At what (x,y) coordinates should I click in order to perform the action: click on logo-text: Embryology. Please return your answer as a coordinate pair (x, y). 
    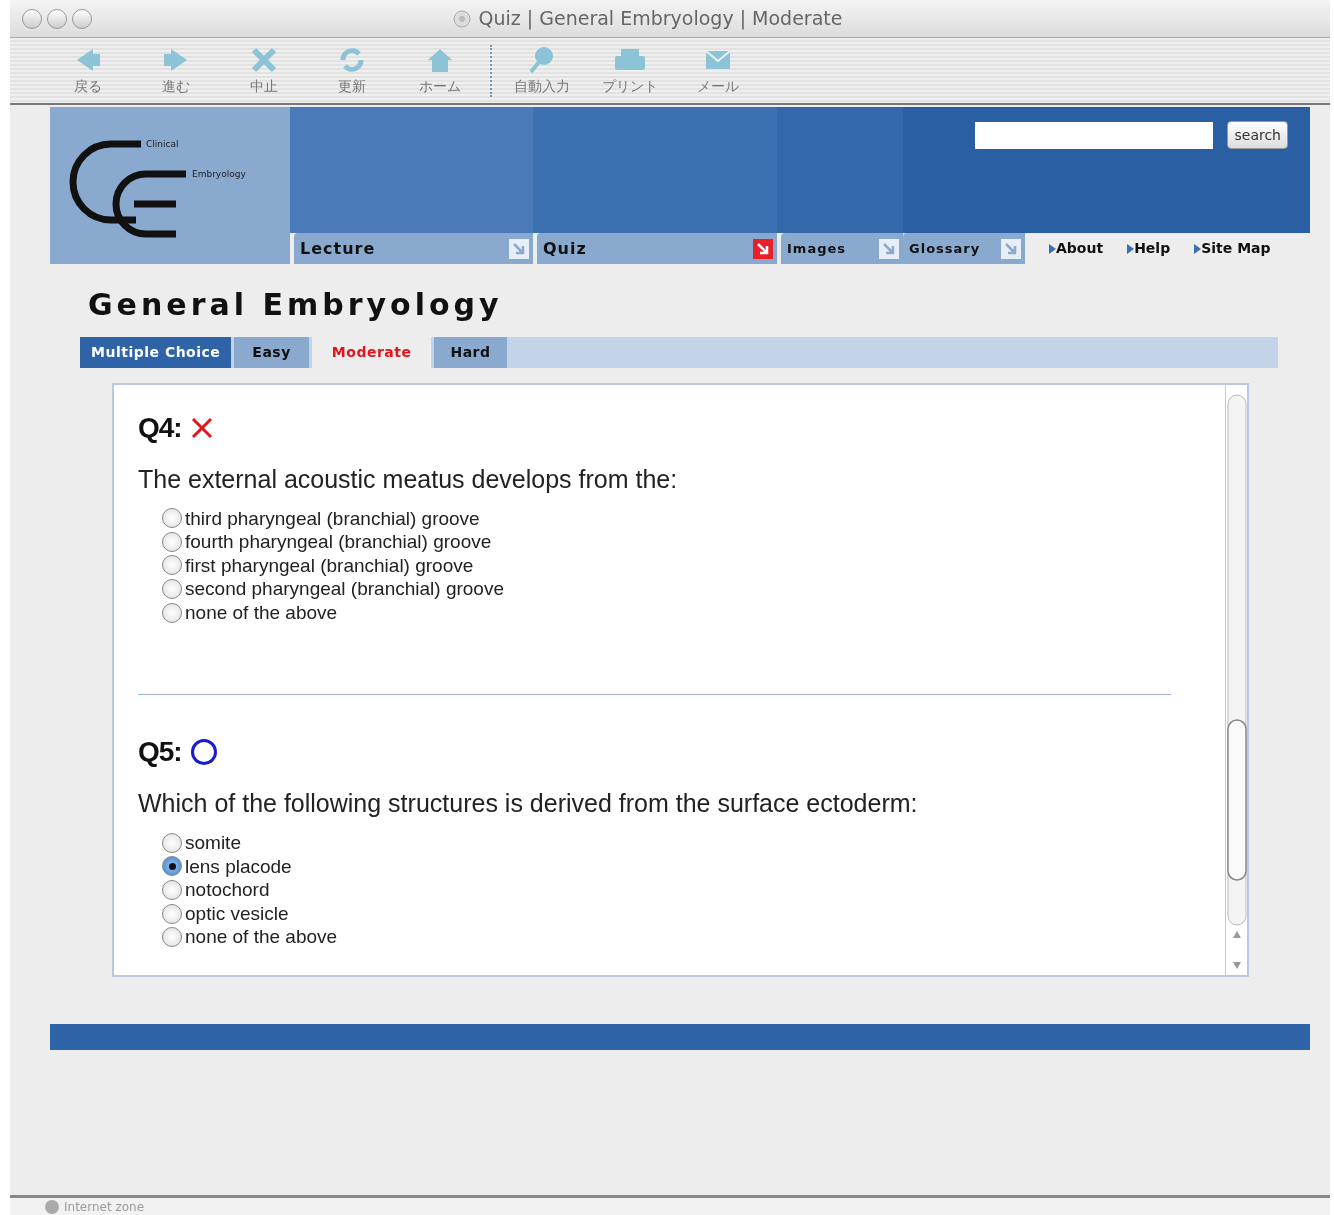
    Looking at the image, I should click on (219, 174).